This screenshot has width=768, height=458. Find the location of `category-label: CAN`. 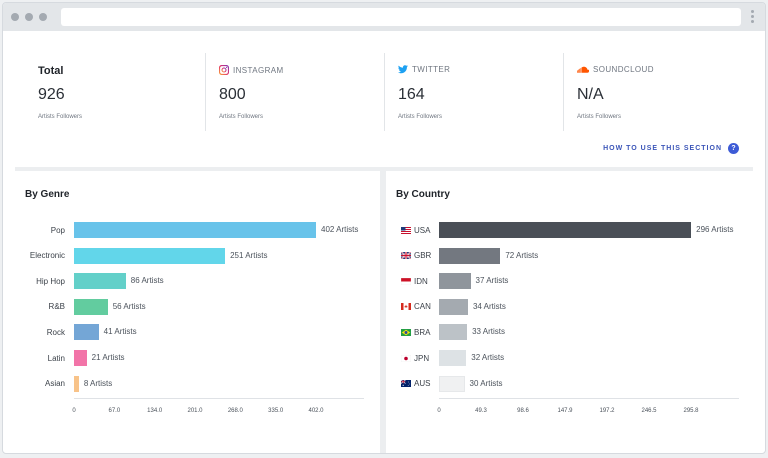

category-label: CAN is located at coordinates (416, 307).